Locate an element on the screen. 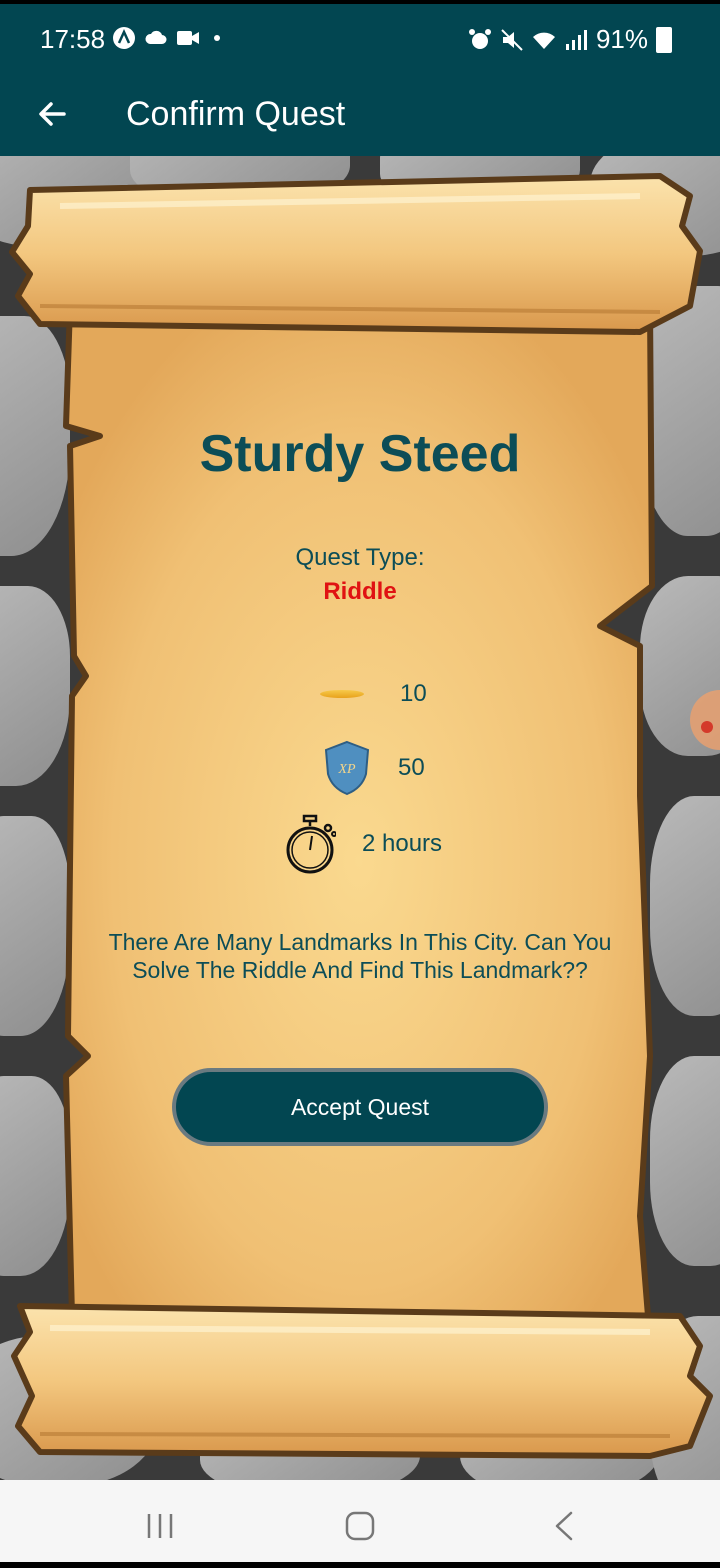 The height and width of the screenshot is (1568, 720). xp-badge-text: XP is located at coordinates (346, 769).